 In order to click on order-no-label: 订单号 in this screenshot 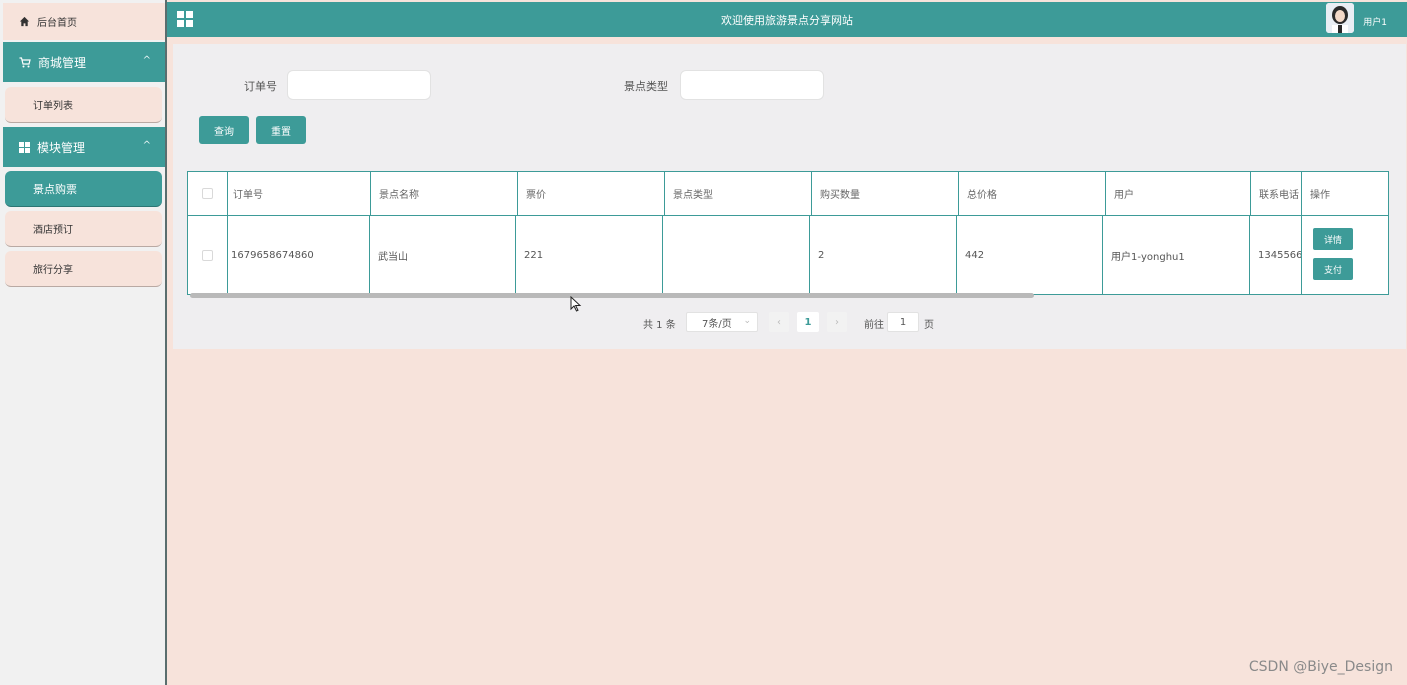, I will do `click(260, 86)`.